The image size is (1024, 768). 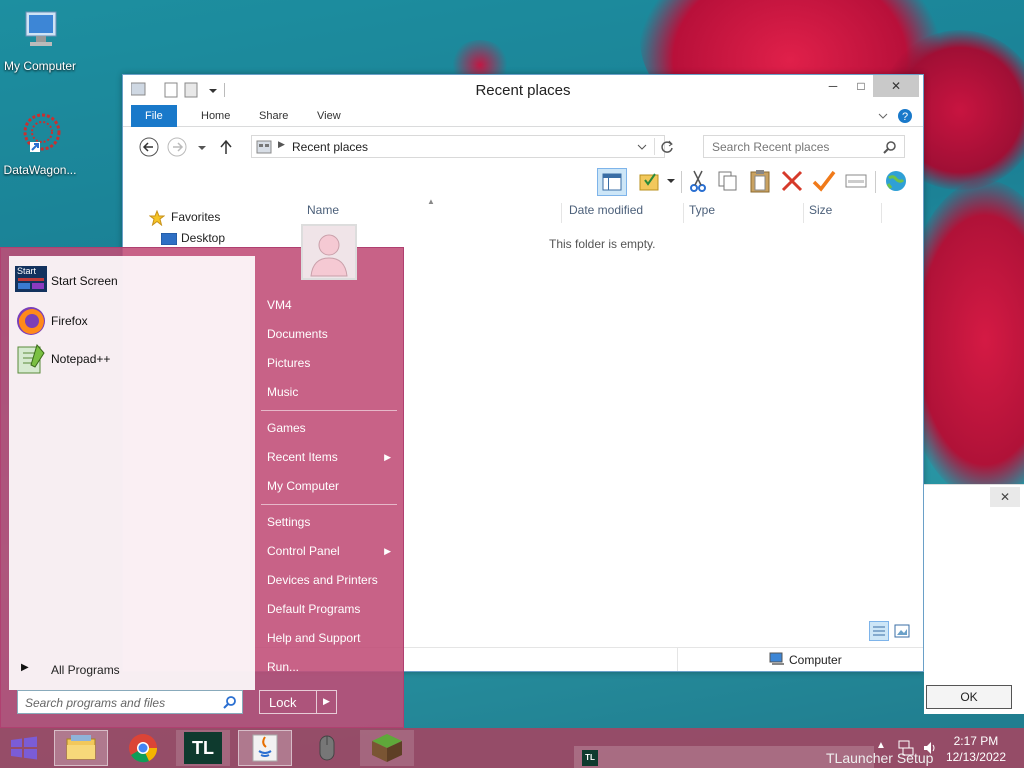 What do you see at coordinates (149, 147) in the screenshot?
I see `back-icon` at bounding box center [149, 147].